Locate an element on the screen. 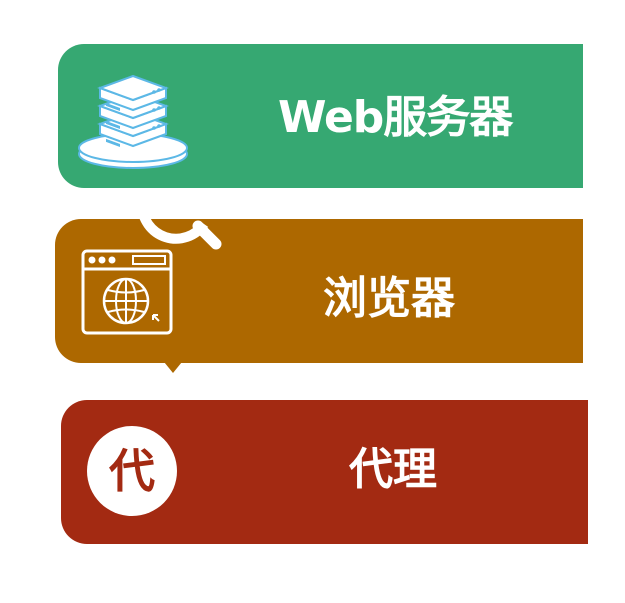  down-arrow-icon is located at coordinates (173, 365).